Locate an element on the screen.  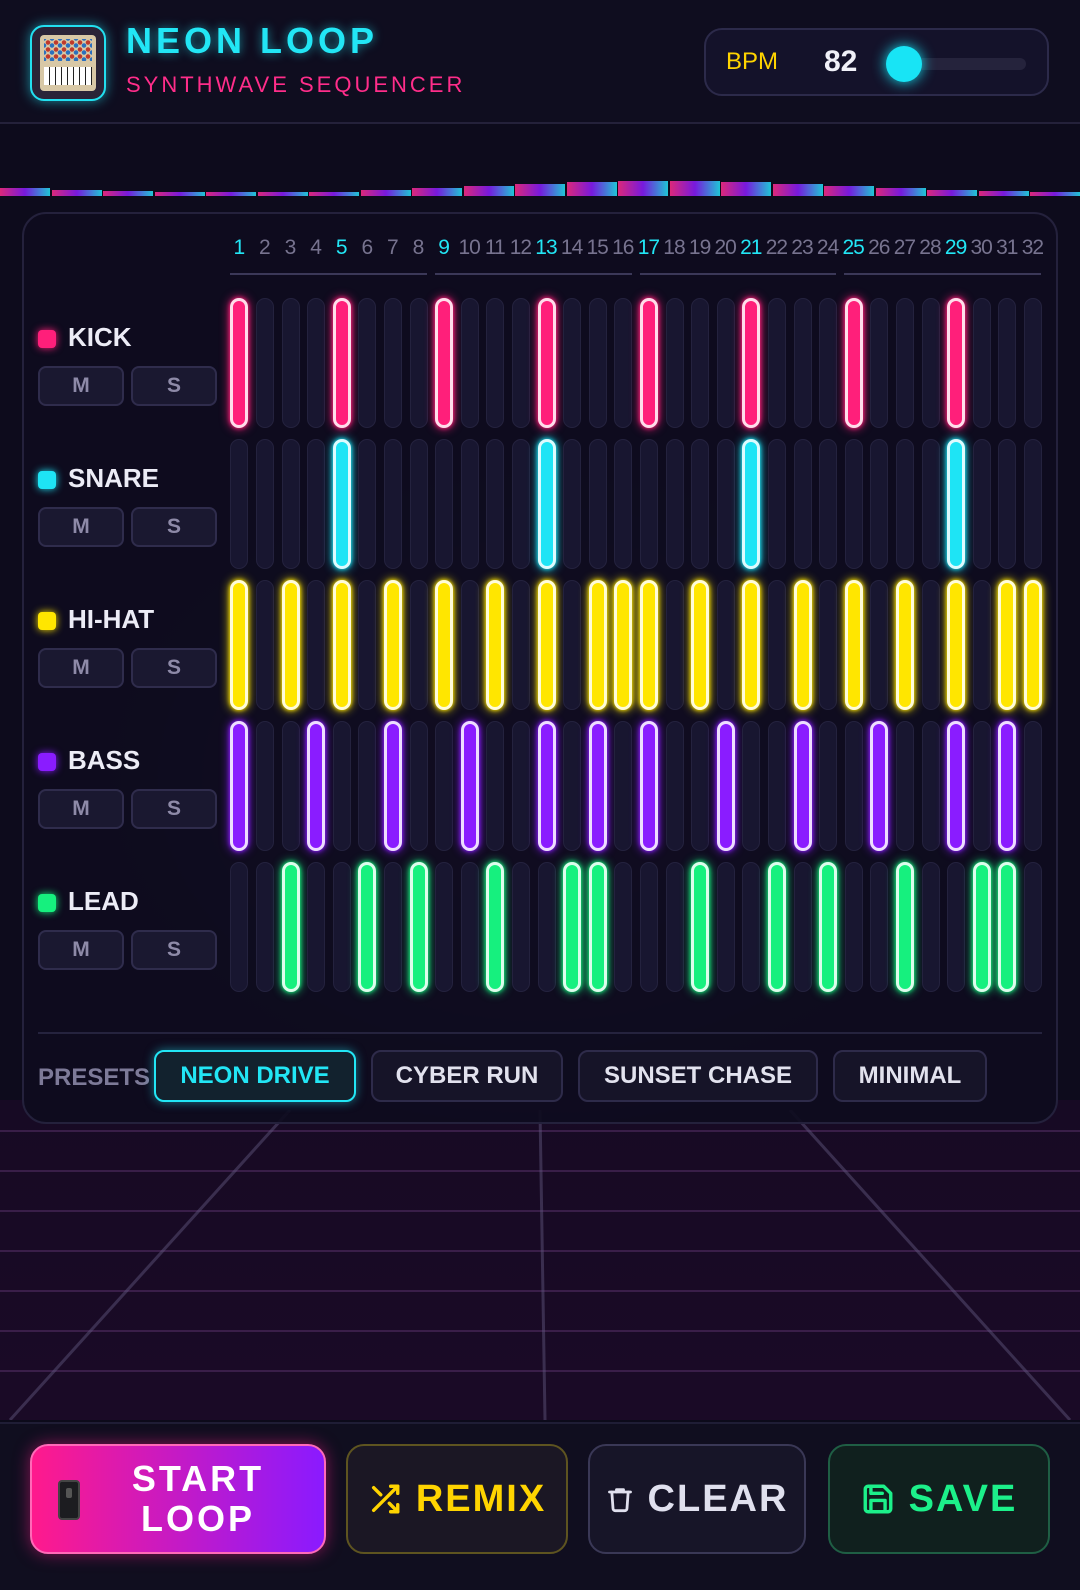
preset-button: NEON DRIVE is located at coordinates (255, 1076).